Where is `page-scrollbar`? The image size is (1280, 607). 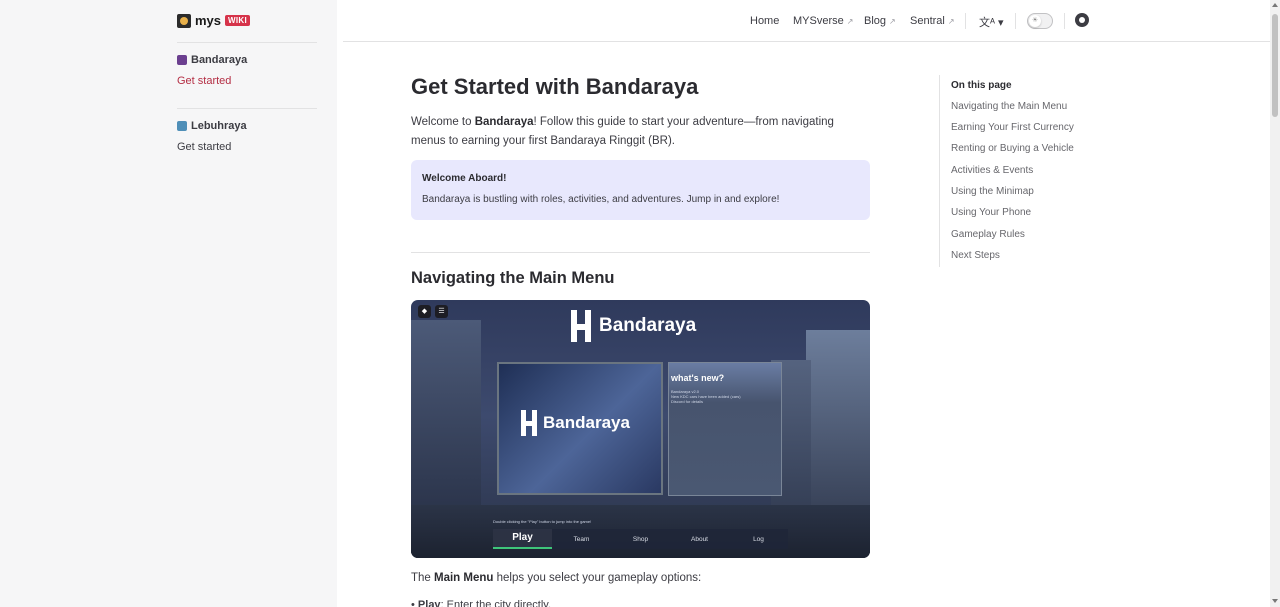
page-scrollbar is located at coordinates (1275, 303).